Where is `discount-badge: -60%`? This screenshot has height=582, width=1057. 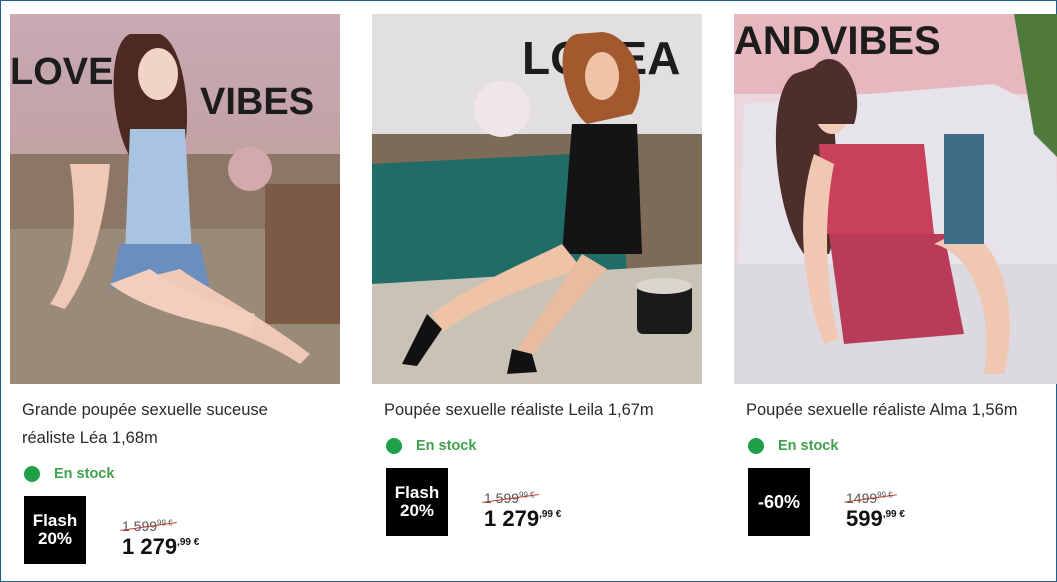 discount-badge: -60% is located at coordinates (779, 502).